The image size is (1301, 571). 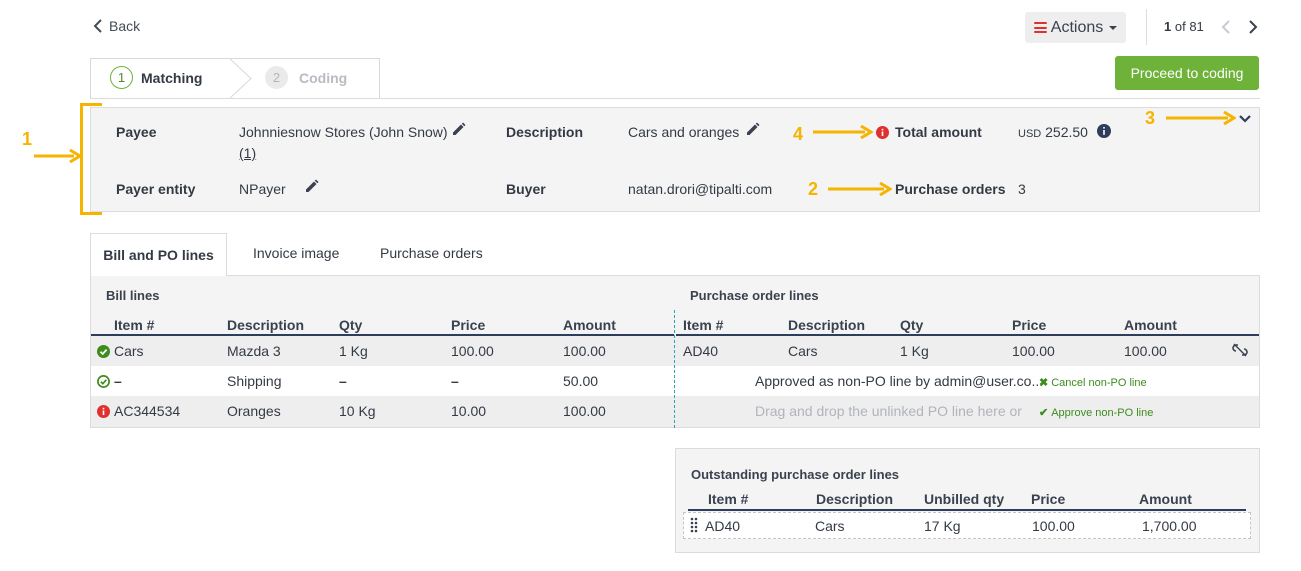 What do you see at coordinates (254, 351) in the screenshot?
I see `bill-description: Mazda 3` at bounding box center [254, 351].